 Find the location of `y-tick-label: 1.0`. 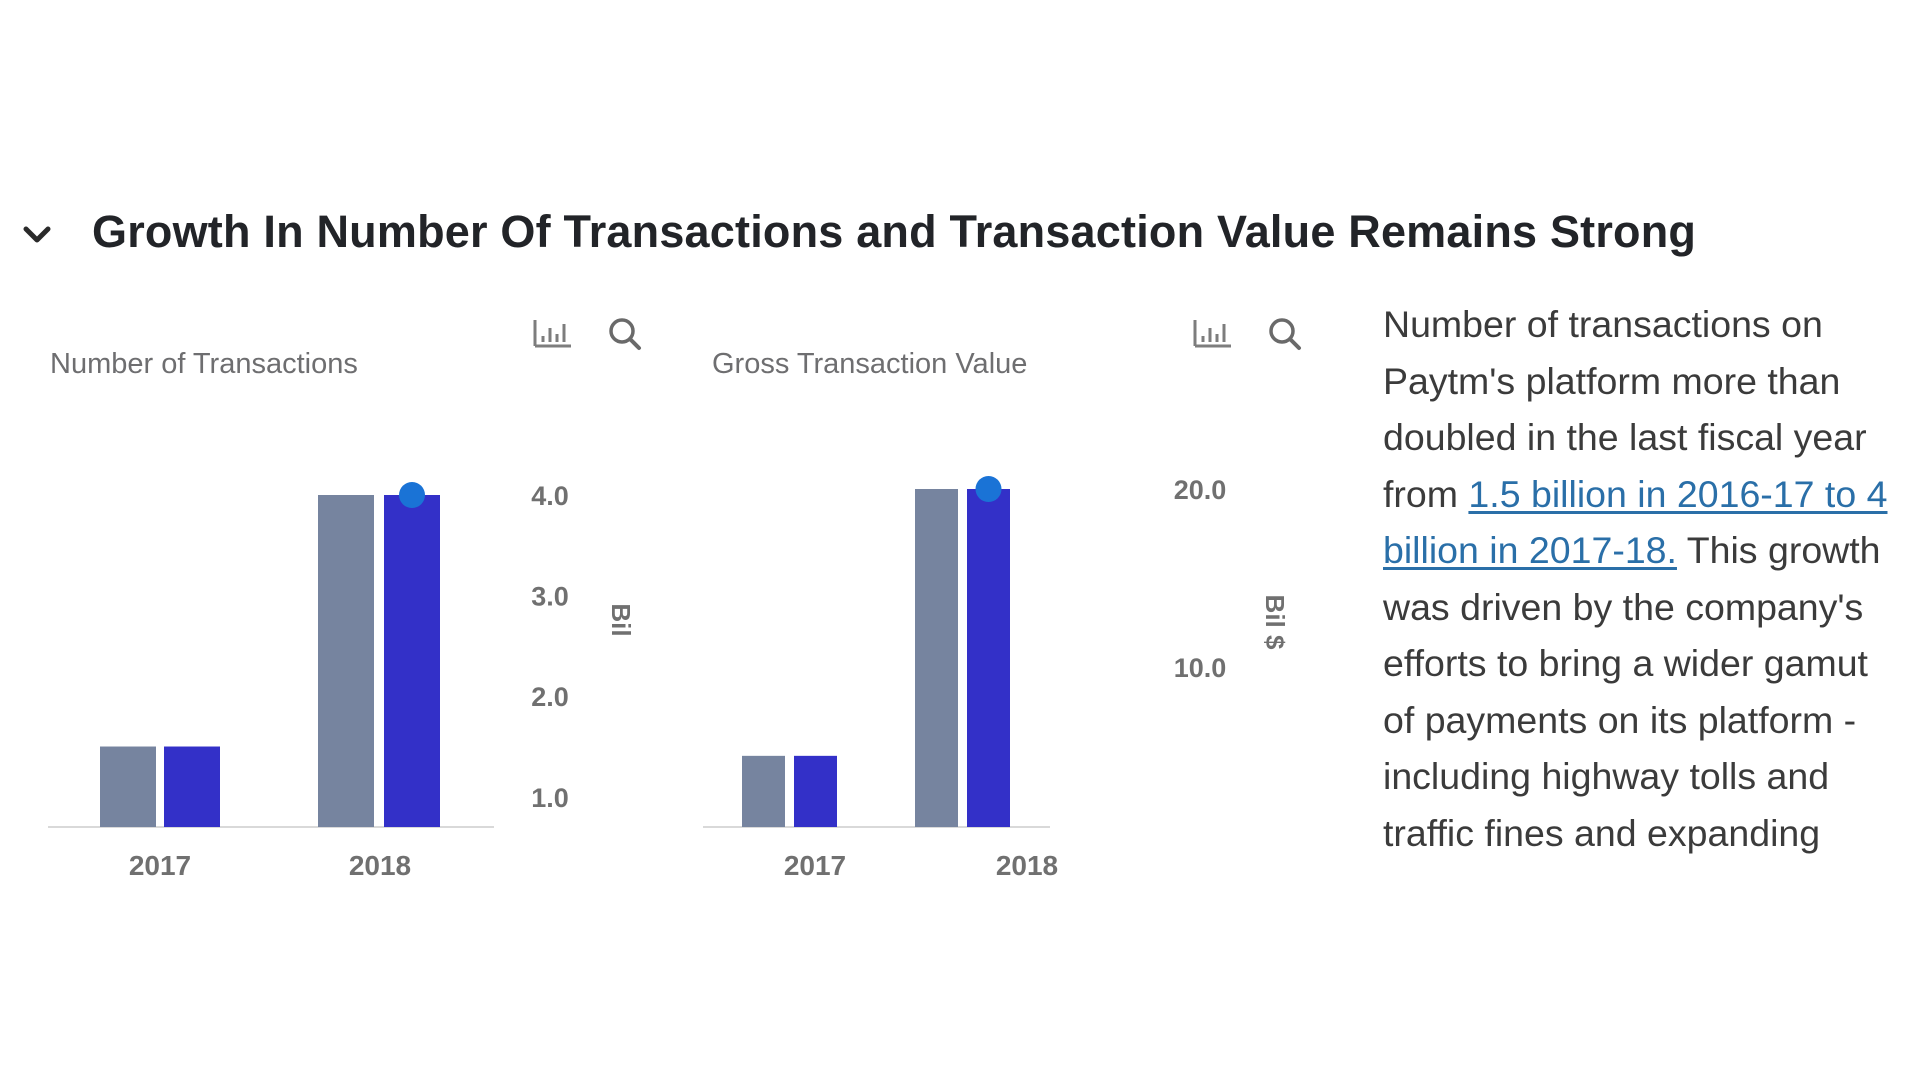

y-tick-label: 1.0 is located at coordinates (550, 798).